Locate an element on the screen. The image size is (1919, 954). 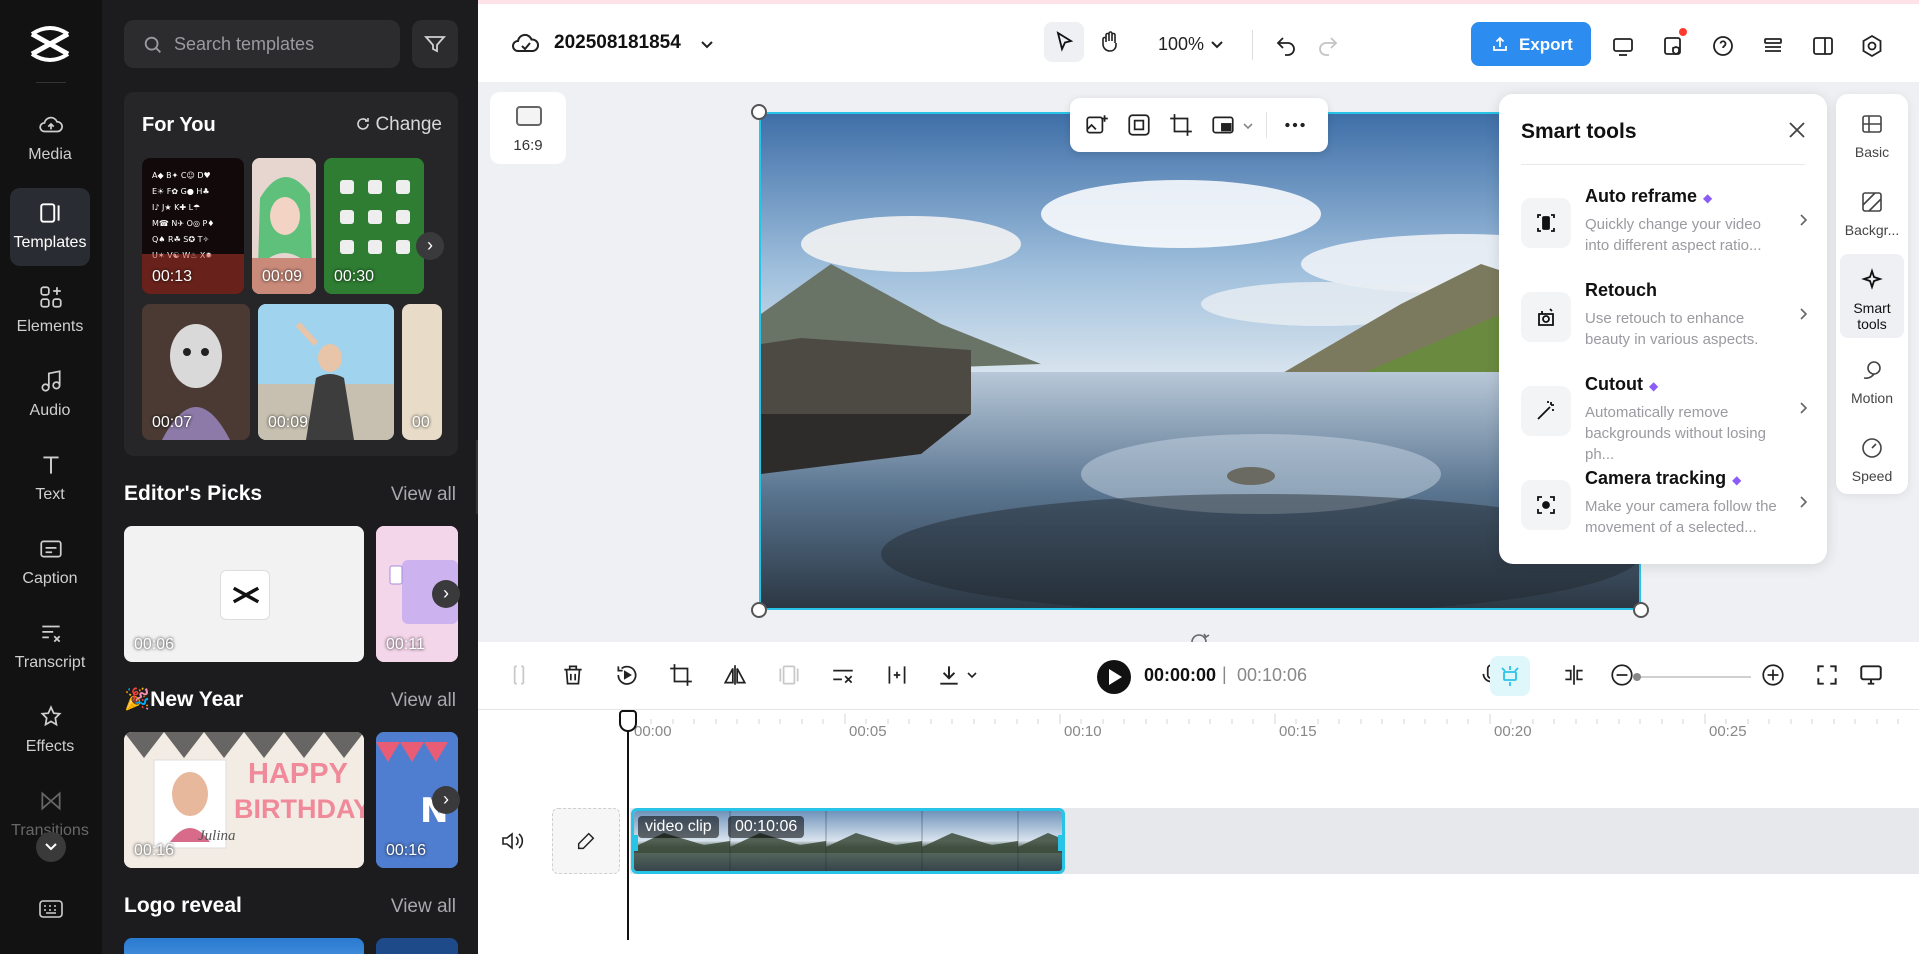
template-thumbnail: 00 is located at coordinates (422, 372).